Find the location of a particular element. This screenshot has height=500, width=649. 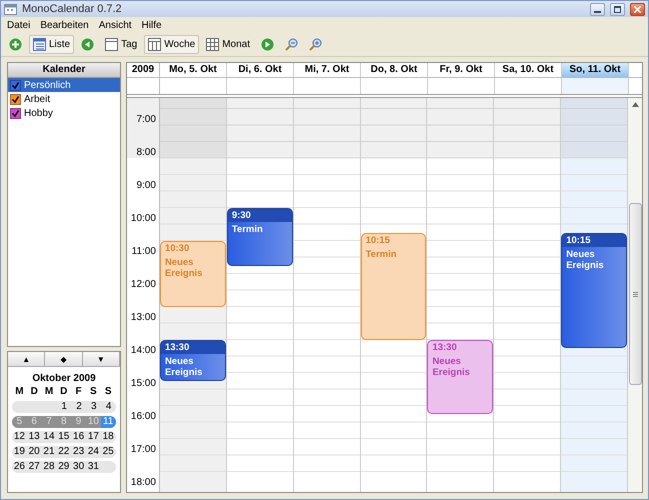

list-icon is located at coordinates (39, 44).